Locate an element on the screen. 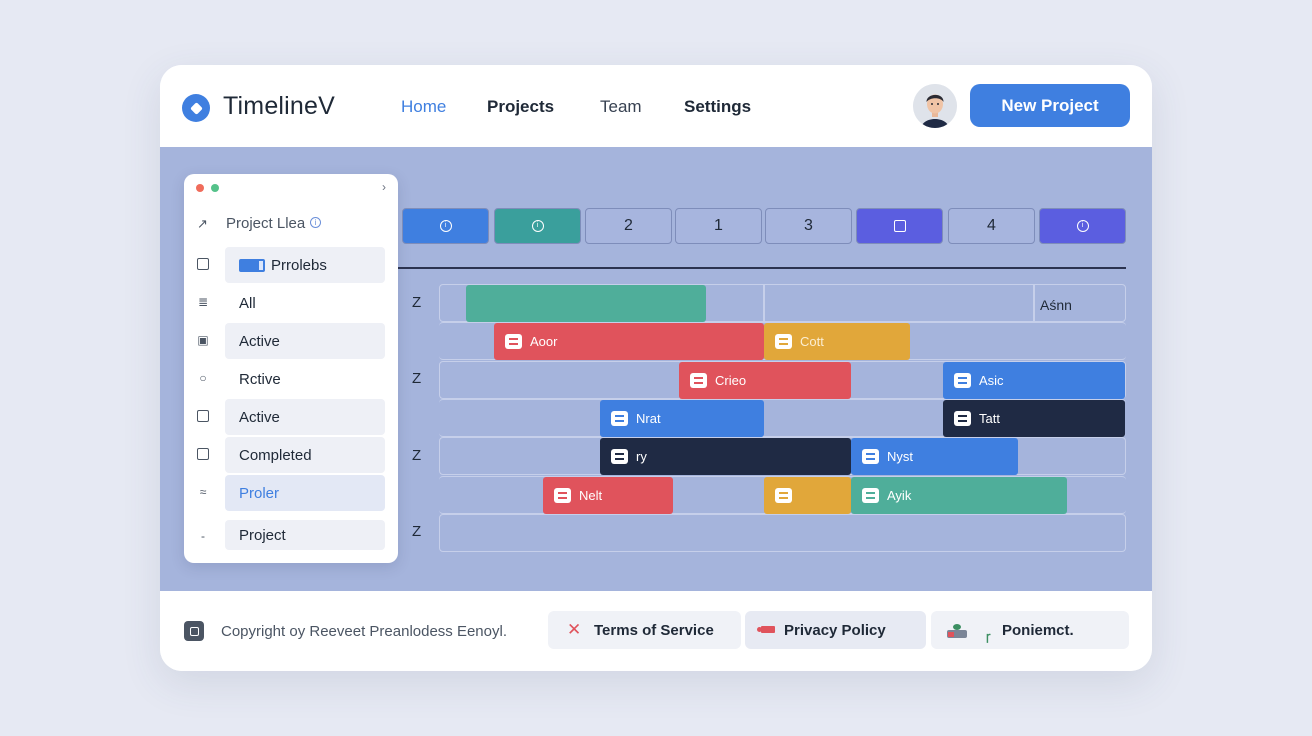  app-badge-icon is located at coordinates (194, 631).